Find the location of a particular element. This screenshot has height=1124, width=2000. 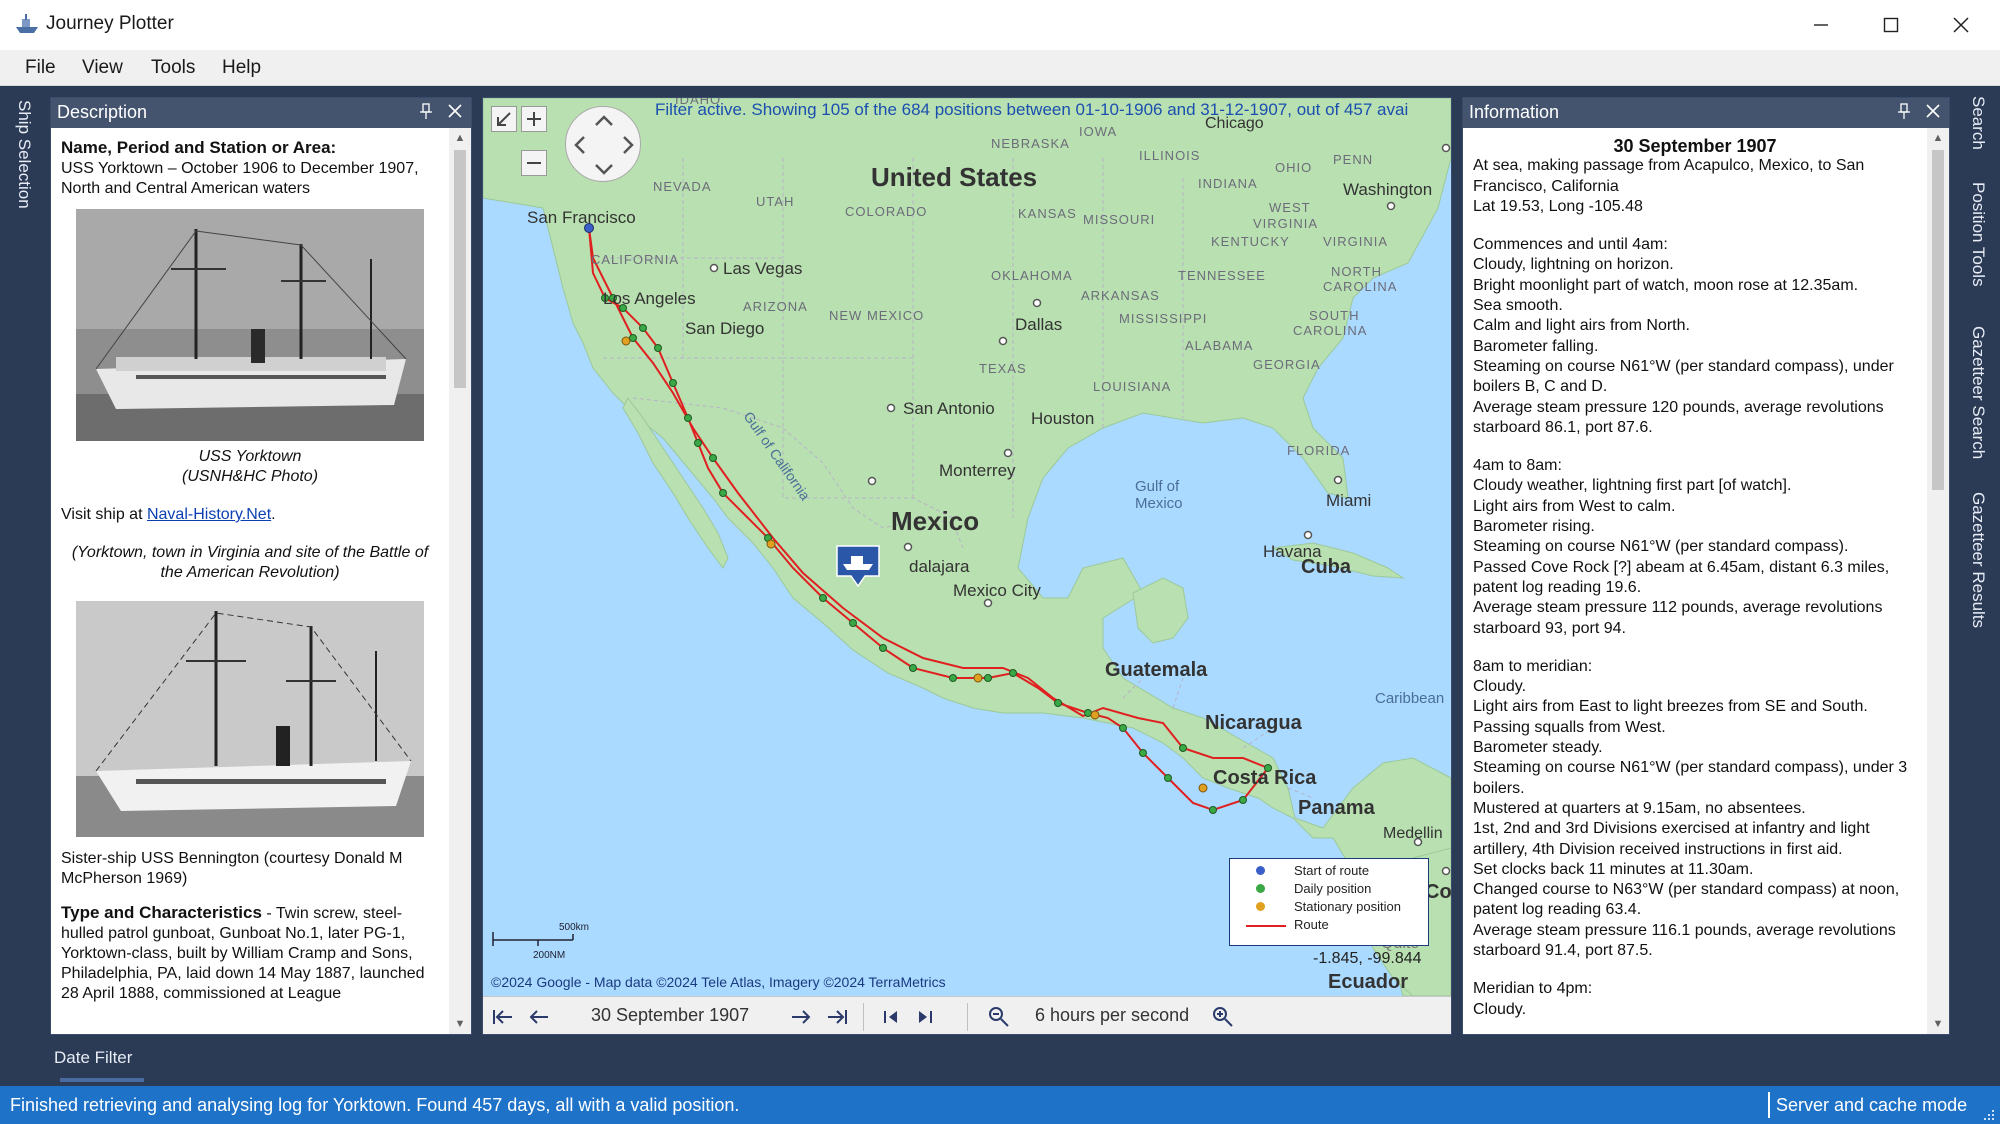

fit-route-button is located at coordinates (504, 119).